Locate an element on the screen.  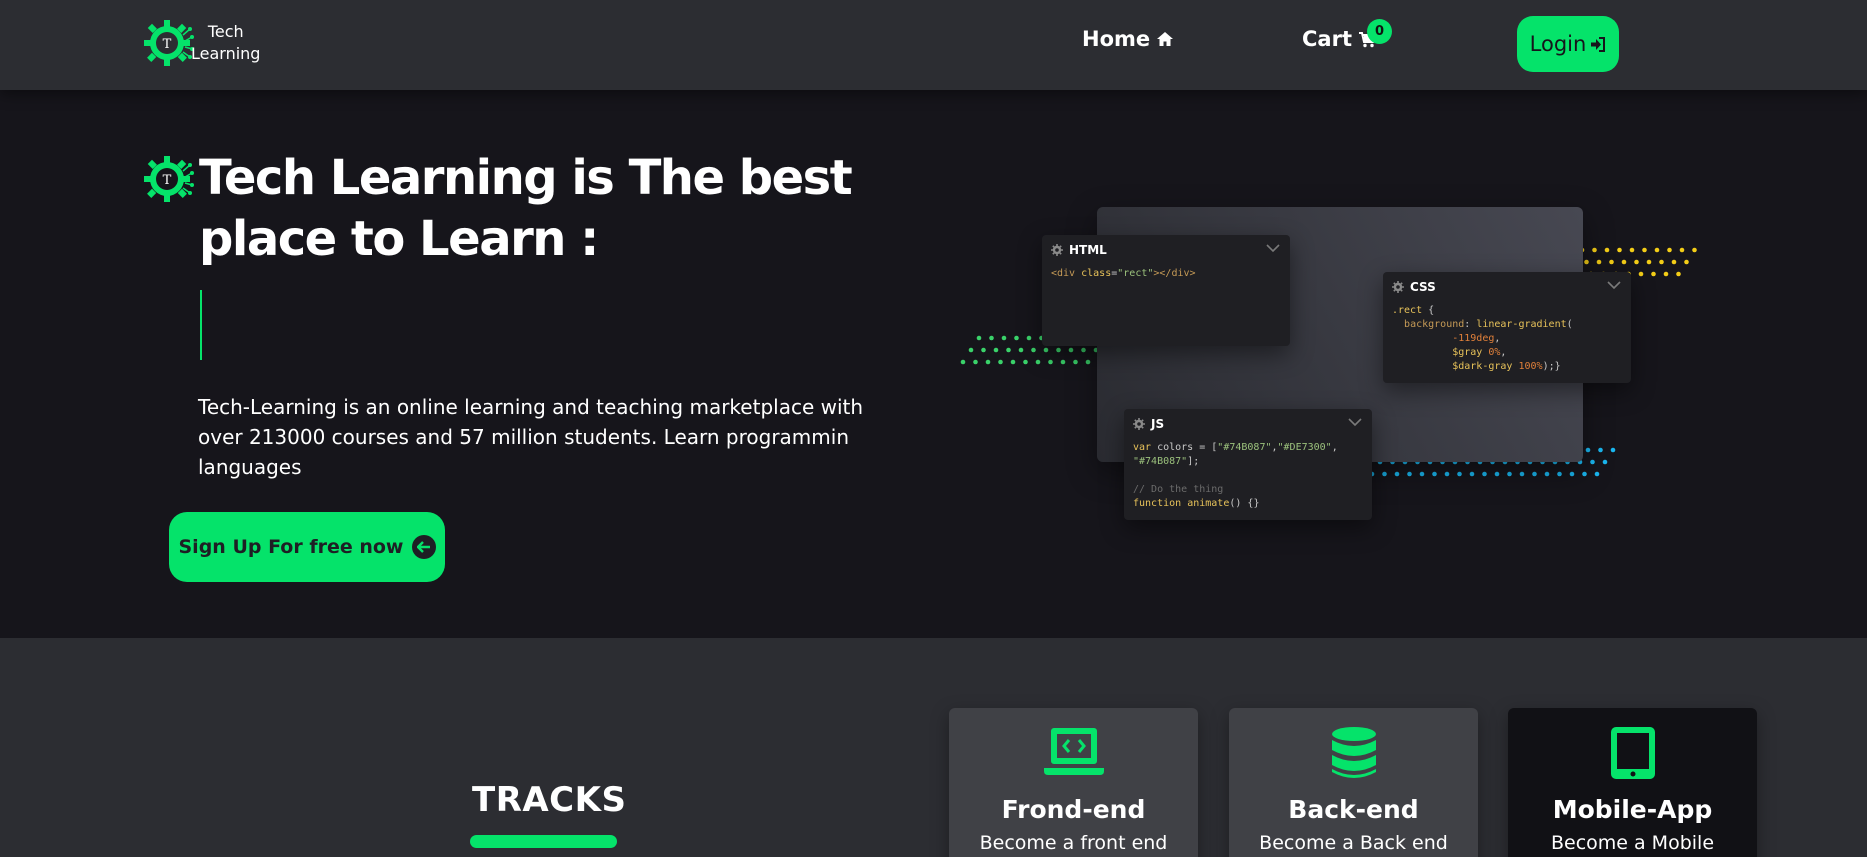
brand-name: Tech Learning is located at coordinates (225, 43).